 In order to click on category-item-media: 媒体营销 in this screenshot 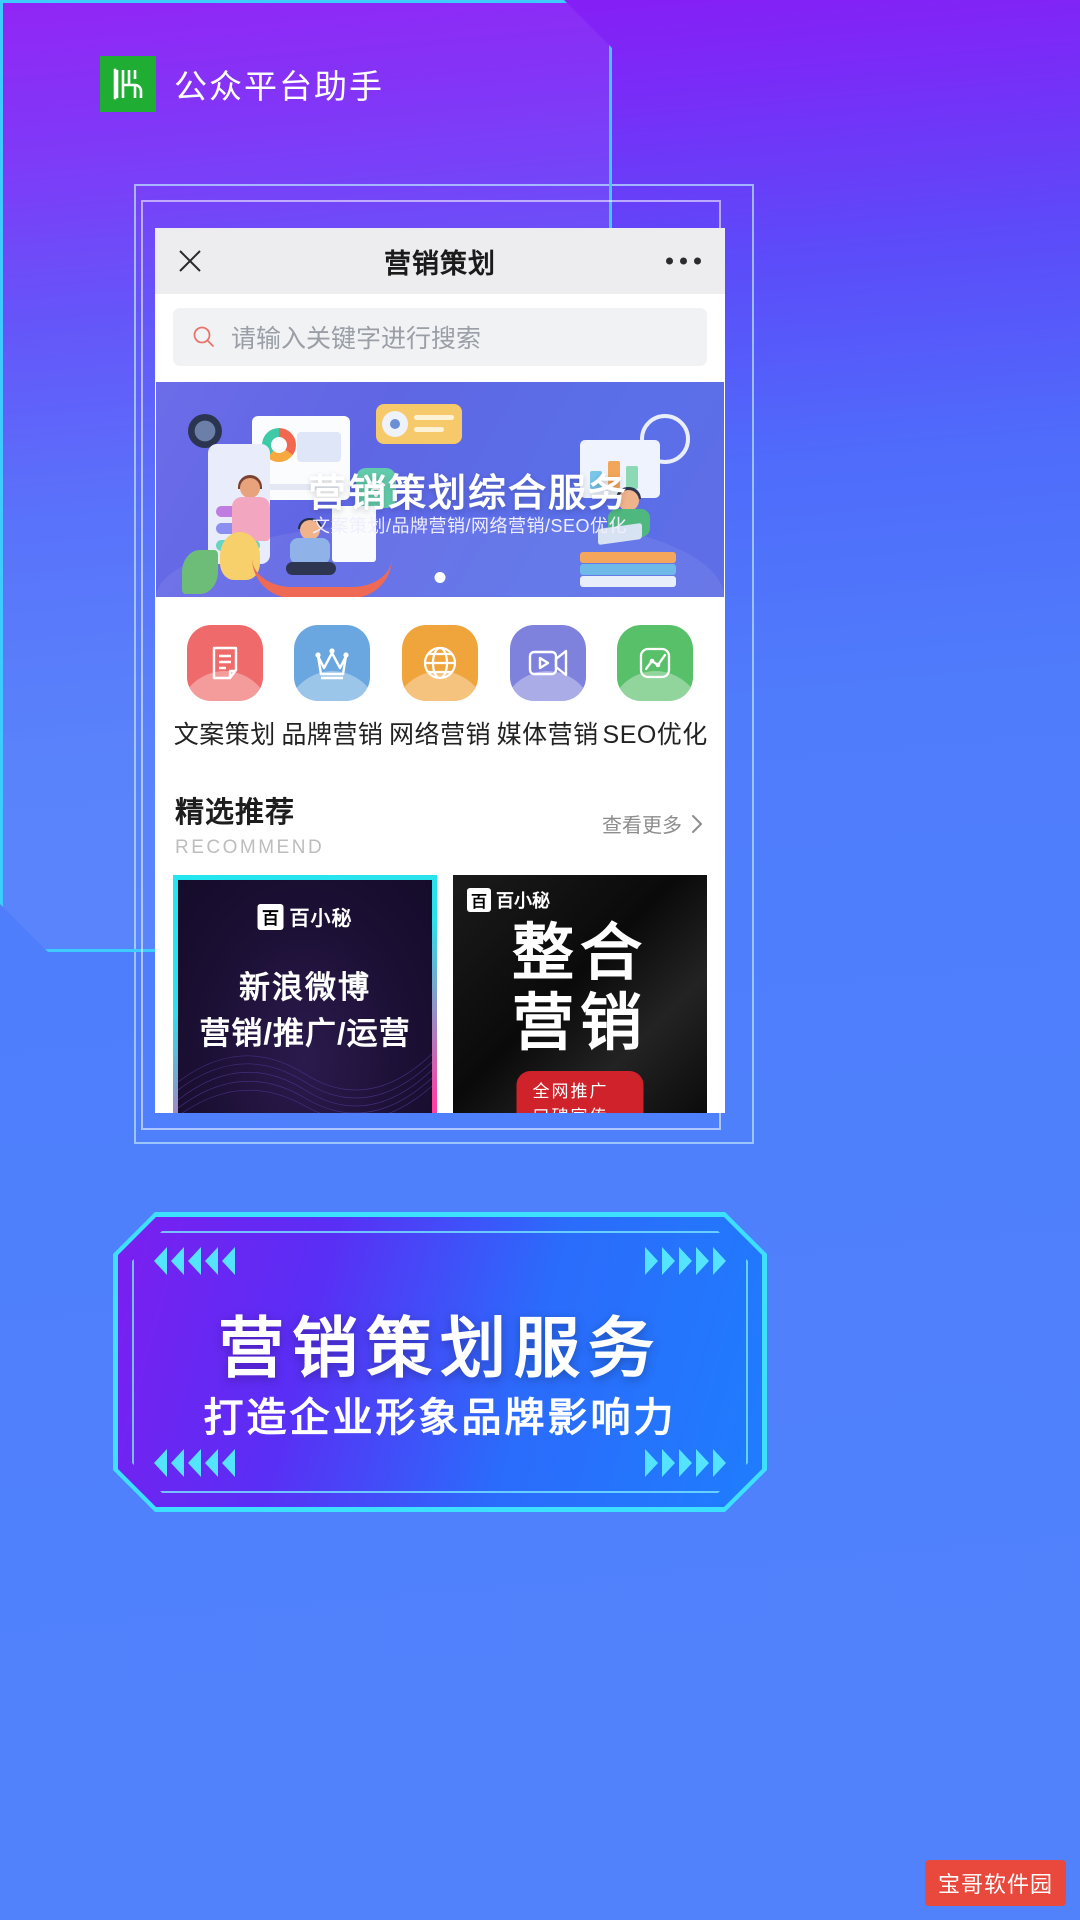, I will do `click(548, 688)`.